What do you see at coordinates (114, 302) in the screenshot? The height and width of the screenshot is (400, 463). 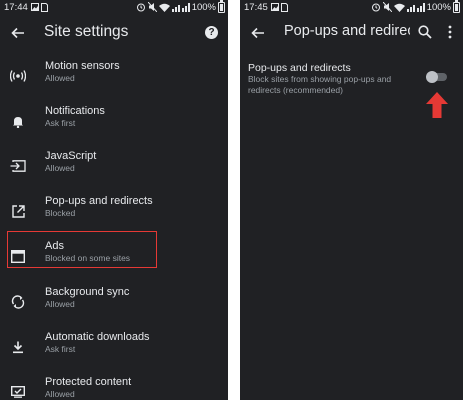 I see `site-setting-background-sync: Background sync Allowed` at bounding box center [114, 302].